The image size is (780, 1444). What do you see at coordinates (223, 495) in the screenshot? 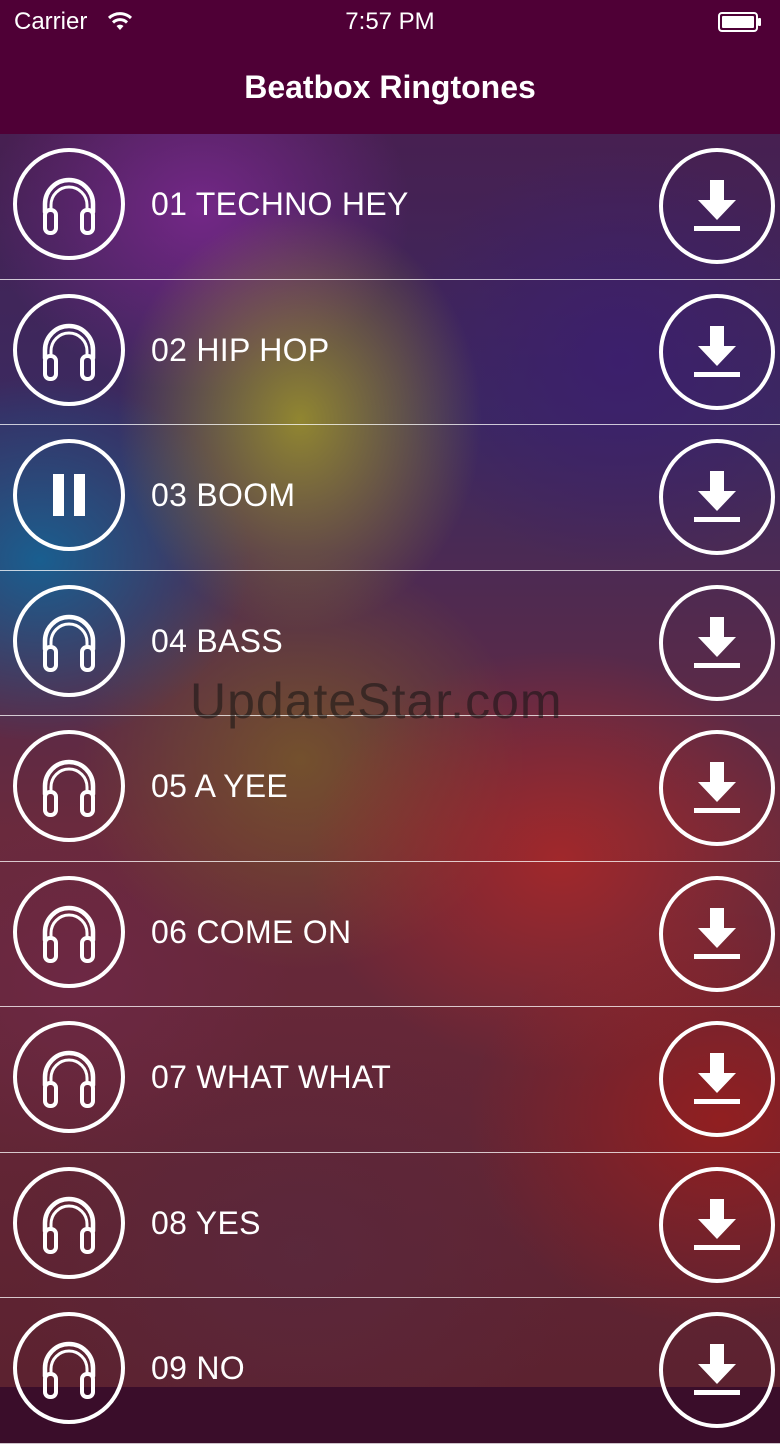
I see `ringtone-title: 03 BOOM` at bounding box center [223, 495].